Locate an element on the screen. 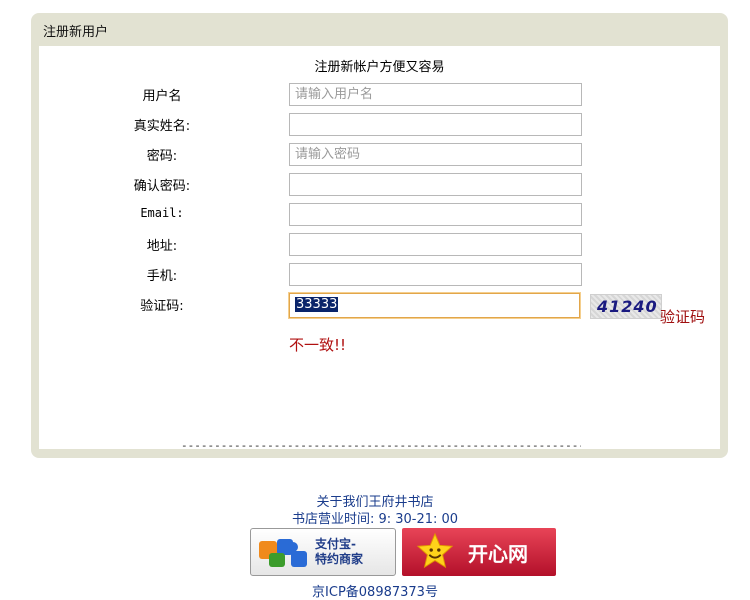 This screenshot has width=750, height=600. username-label: 用户名 is located at coordinates (162, 96).